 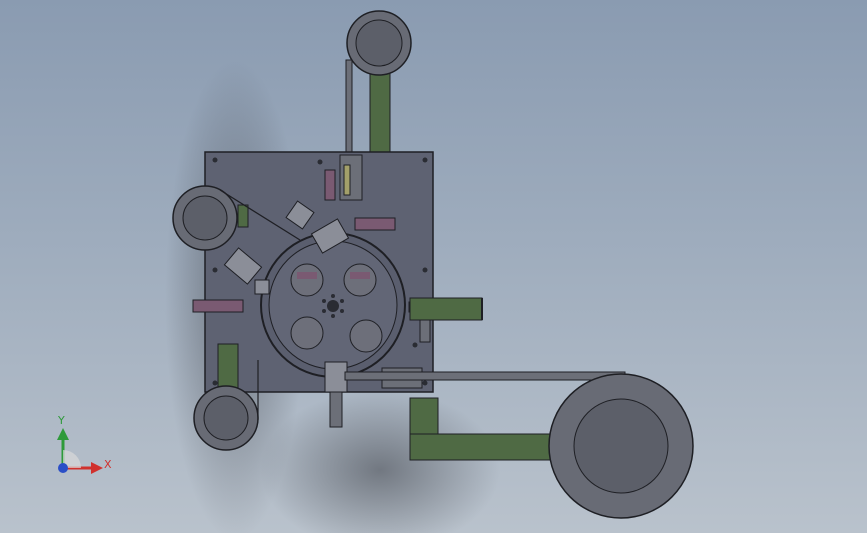 What do you see at coordinates (621, 446) in the screenshot?
I see `large-take-up-reel` at bounding box center [621, 446].